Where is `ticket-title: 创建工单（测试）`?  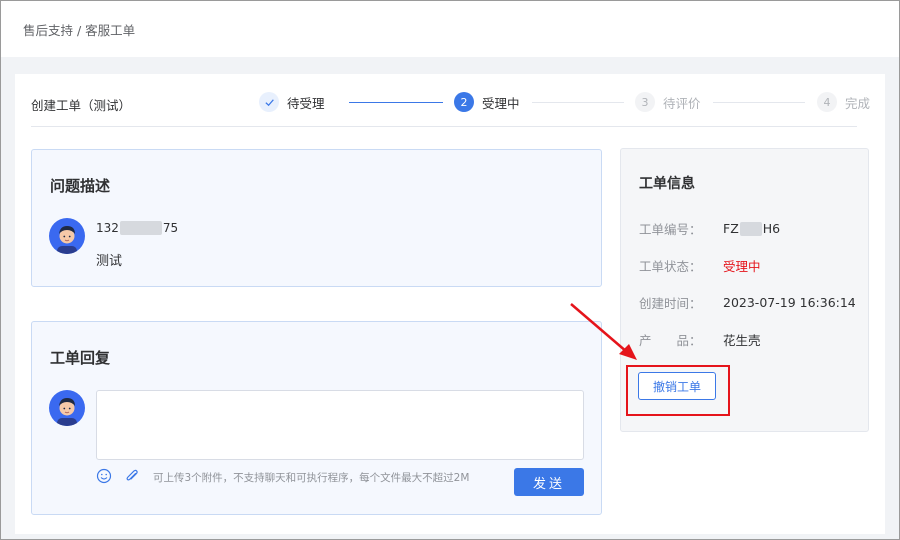 ticket-title: 创建工单（测试） is located at coordinates (81, 105).